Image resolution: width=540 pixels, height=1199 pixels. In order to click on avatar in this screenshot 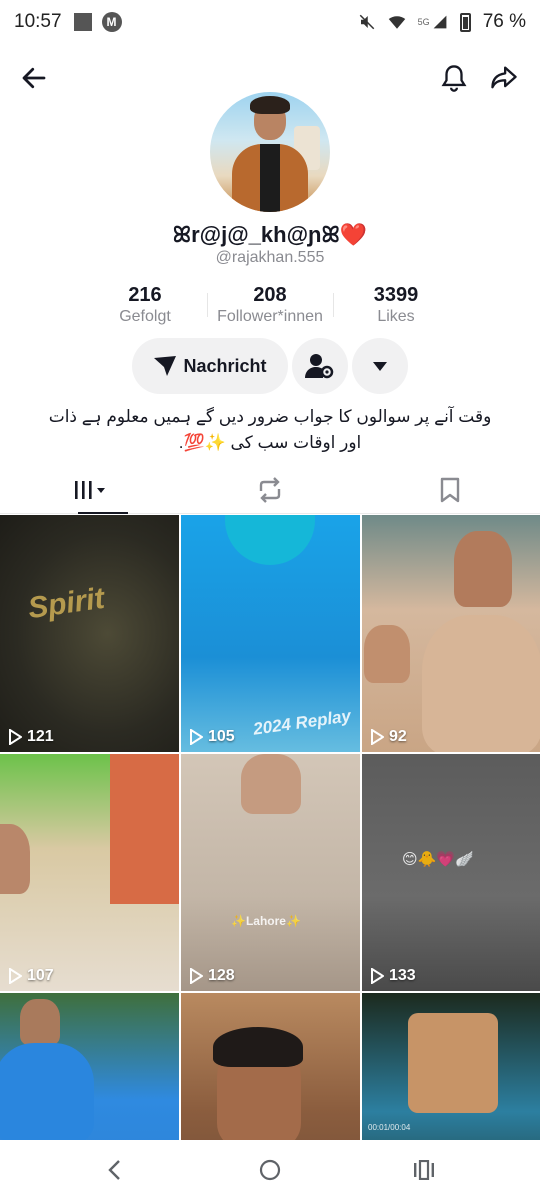, I will do `click(270, 152)`.